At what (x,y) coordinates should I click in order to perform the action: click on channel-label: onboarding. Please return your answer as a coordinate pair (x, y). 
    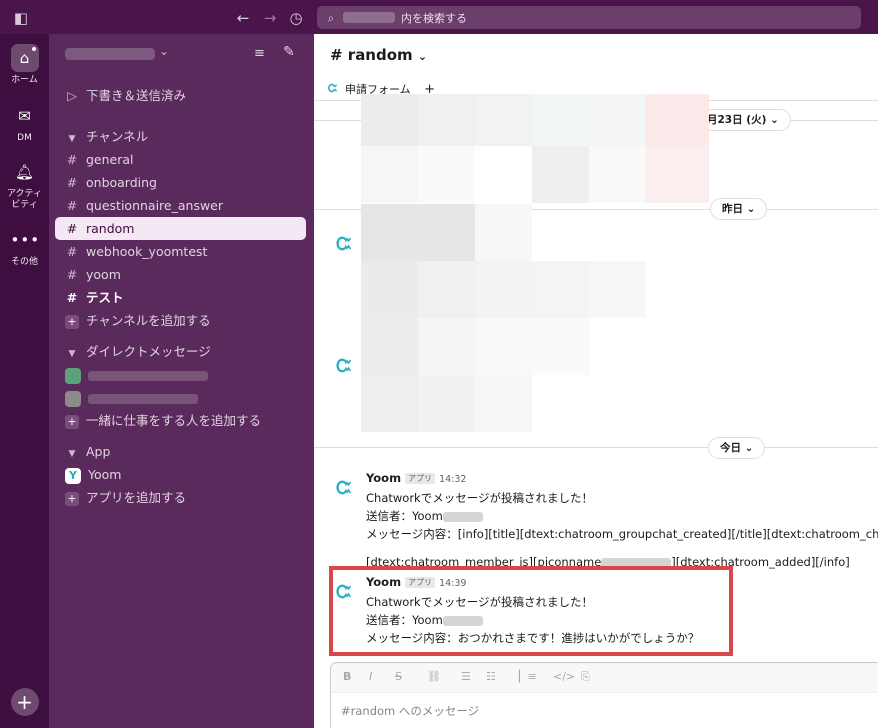
    Looking at the image, I should click on (121, 182).